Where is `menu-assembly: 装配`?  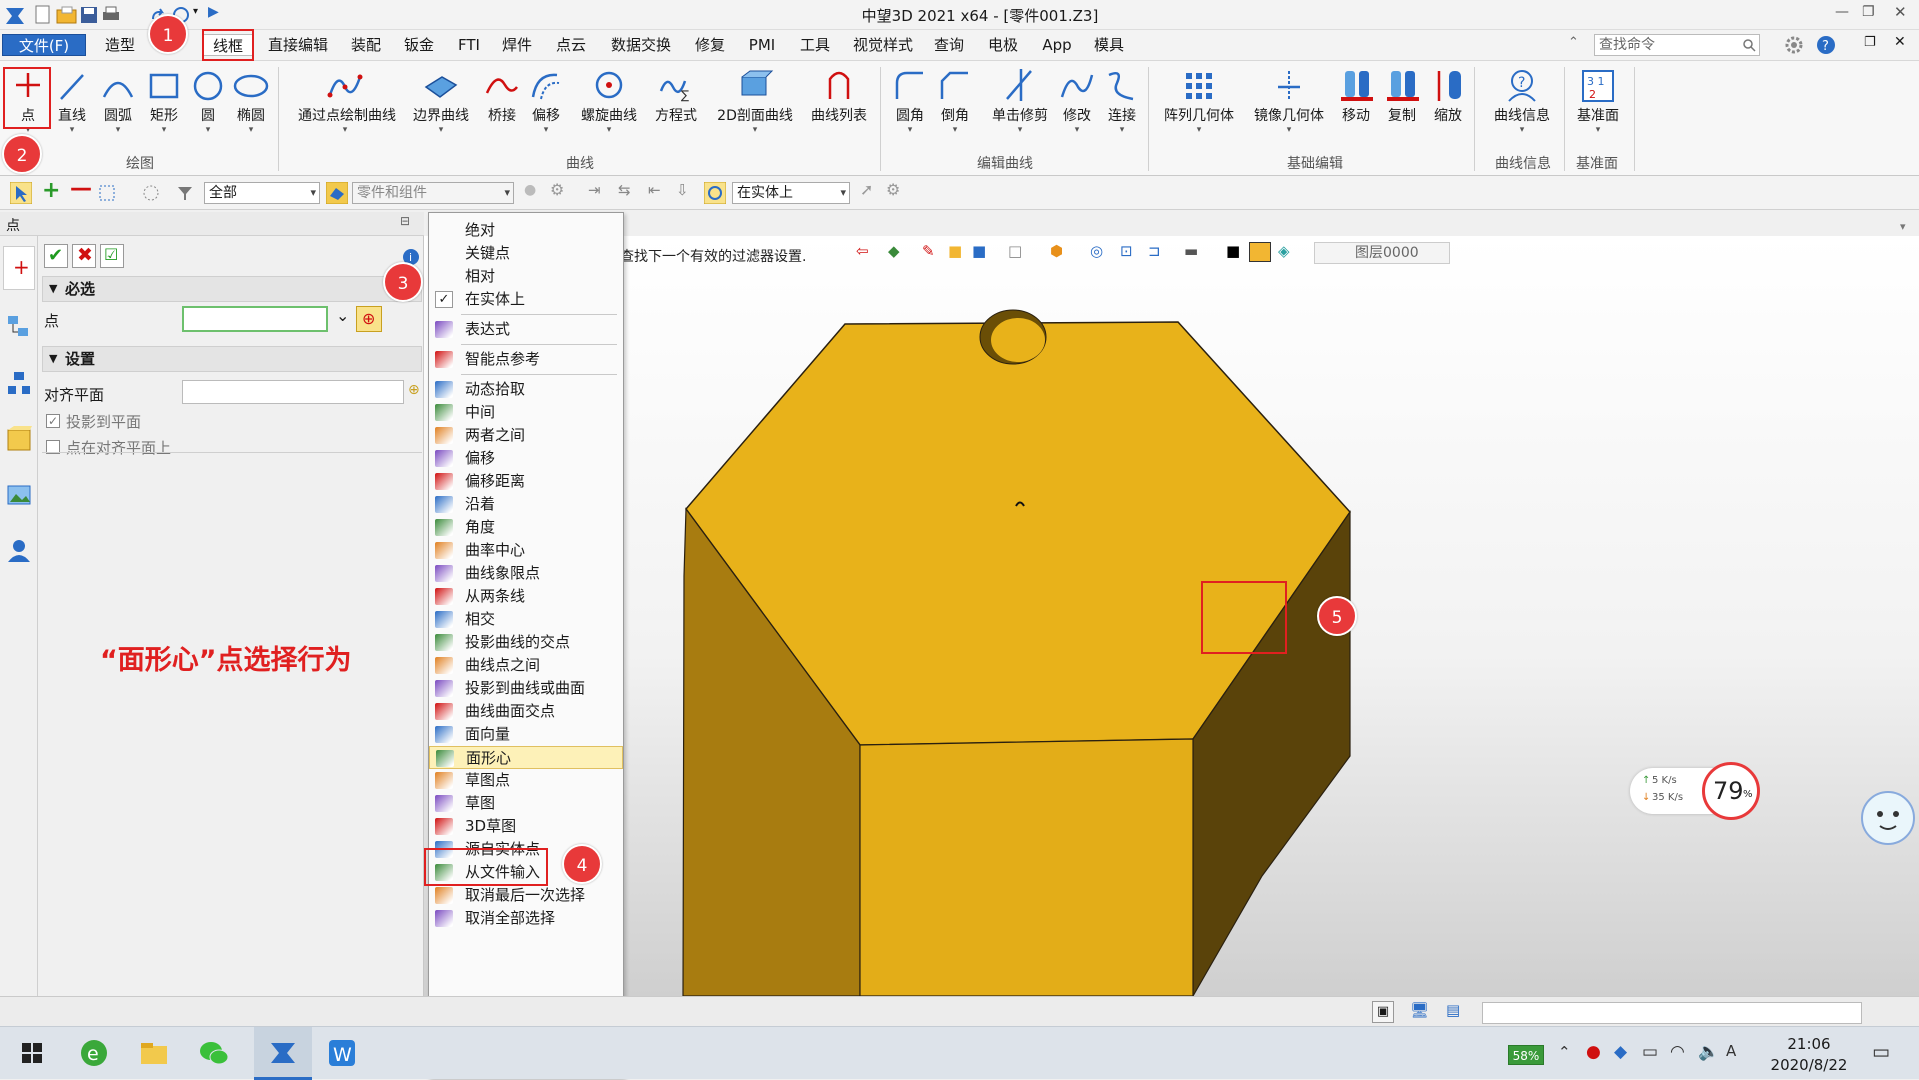 menu-assembly: 装配 is located at coordinates (366, 45).